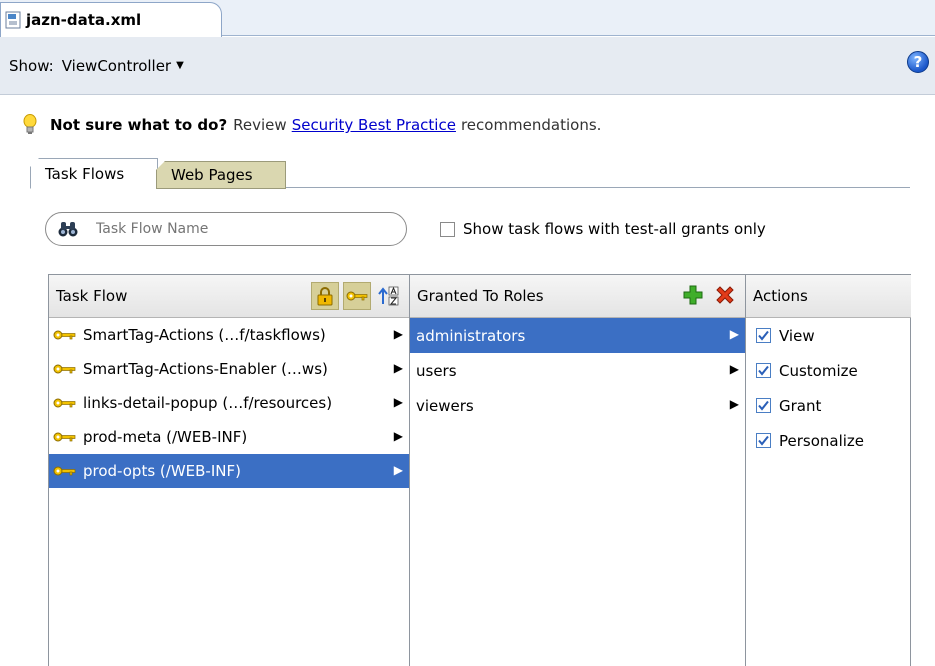 The image size is (935, 666). I want to click on task-flow-search, so click(226, 229).